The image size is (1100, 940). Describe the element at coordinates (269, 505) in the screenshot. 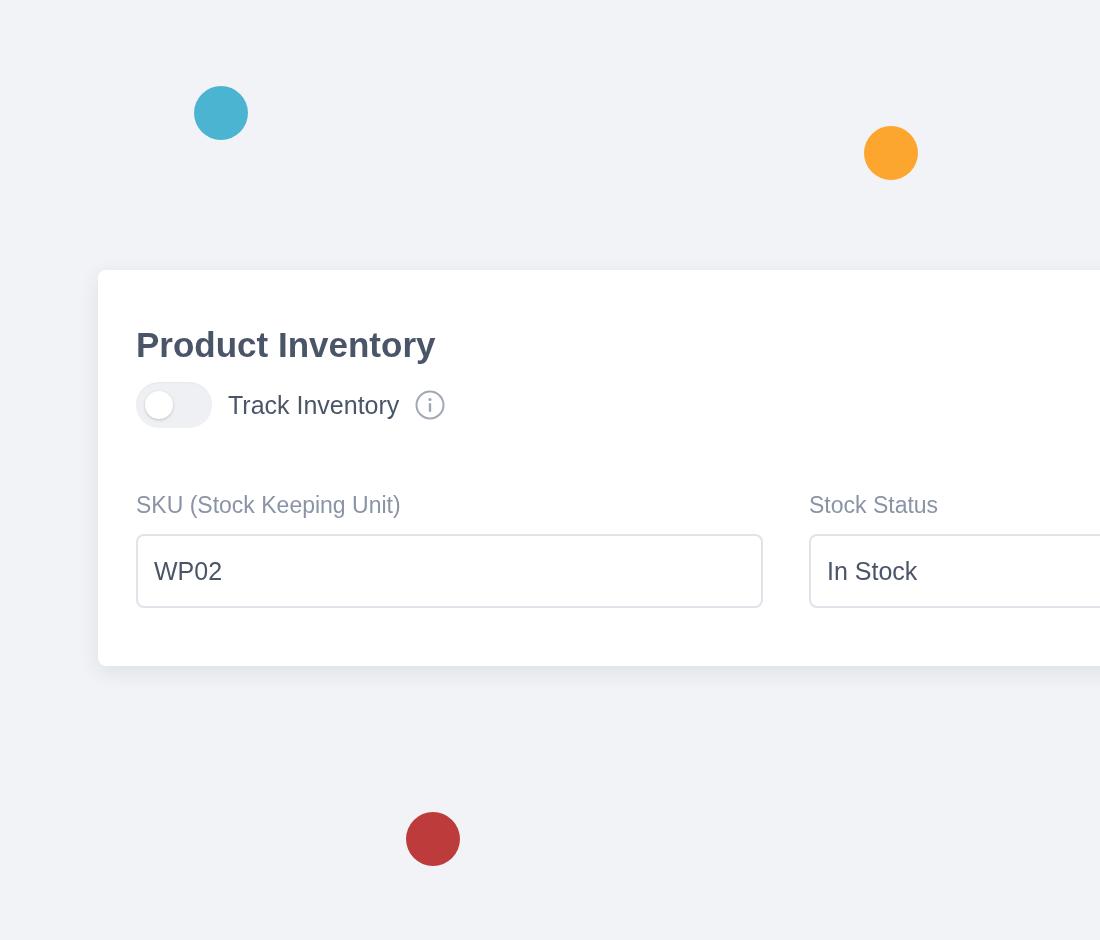

I see `field-label: SKU (Stock Keeping Unit)` at that location.